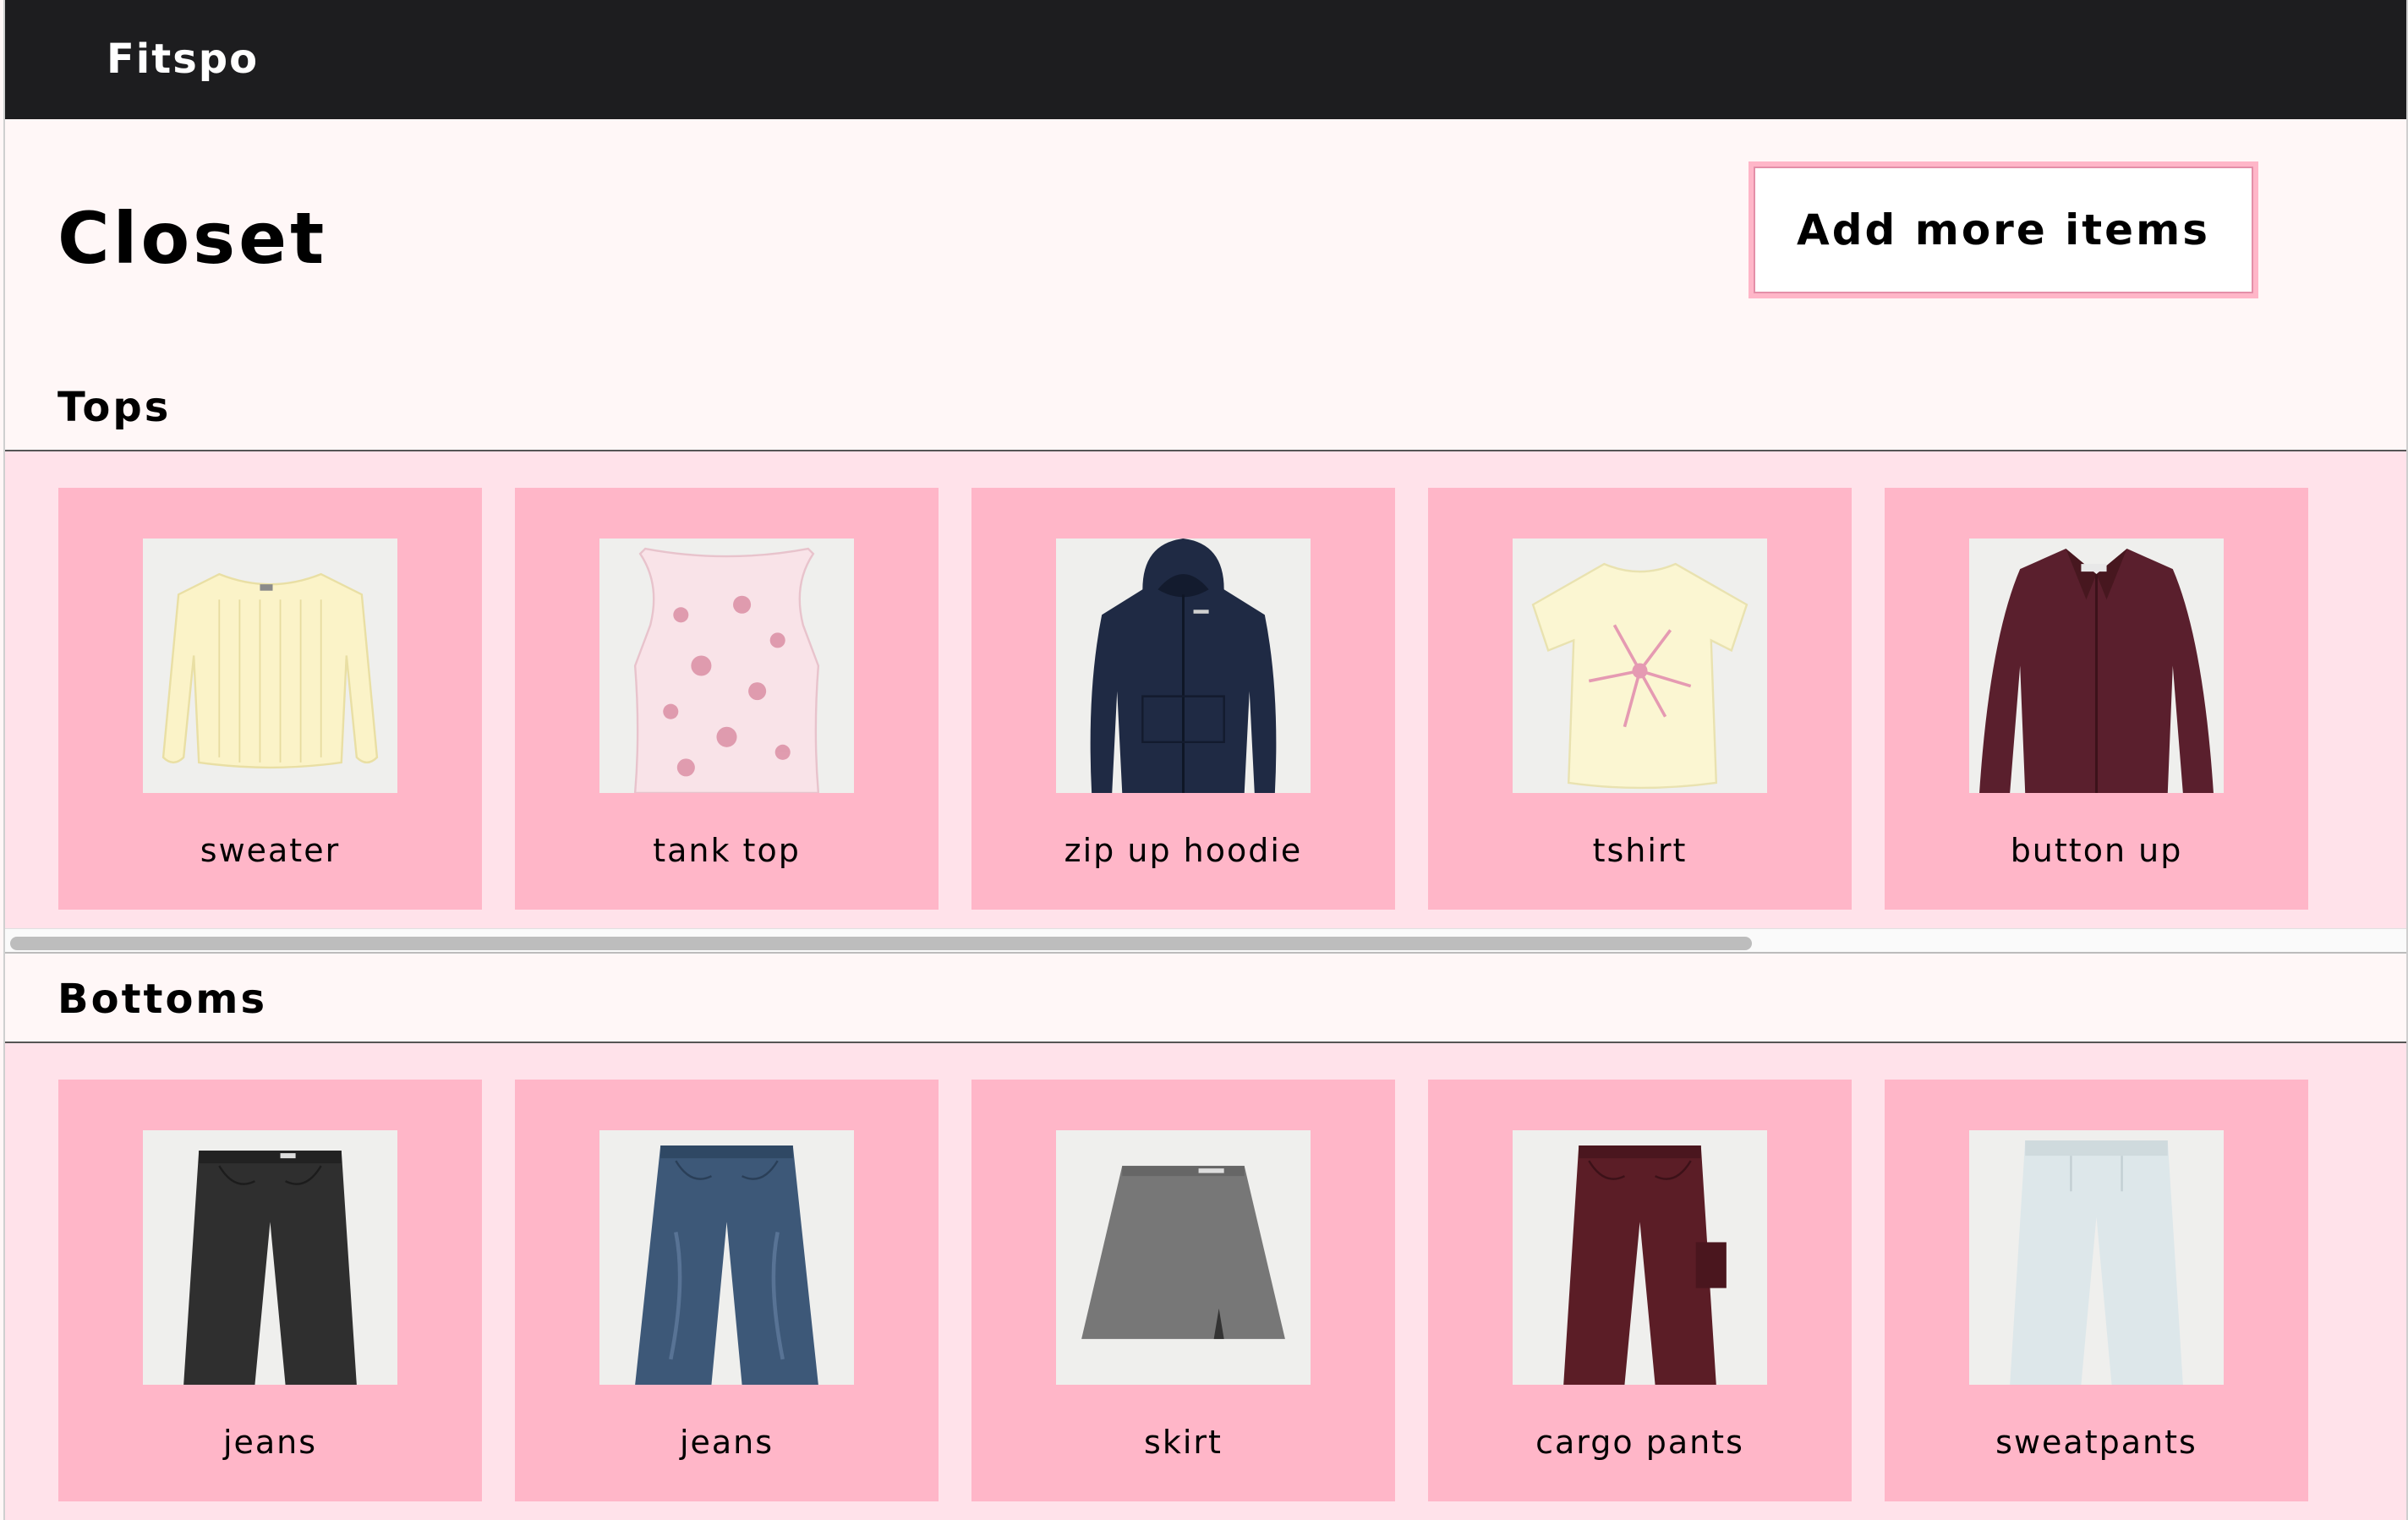 Image resolution: width=2408 pixels, height=1520 pixels. Describe the element at coordinates (881, 943) in the screenshot. I see `scrollbar-thumb` at that location.